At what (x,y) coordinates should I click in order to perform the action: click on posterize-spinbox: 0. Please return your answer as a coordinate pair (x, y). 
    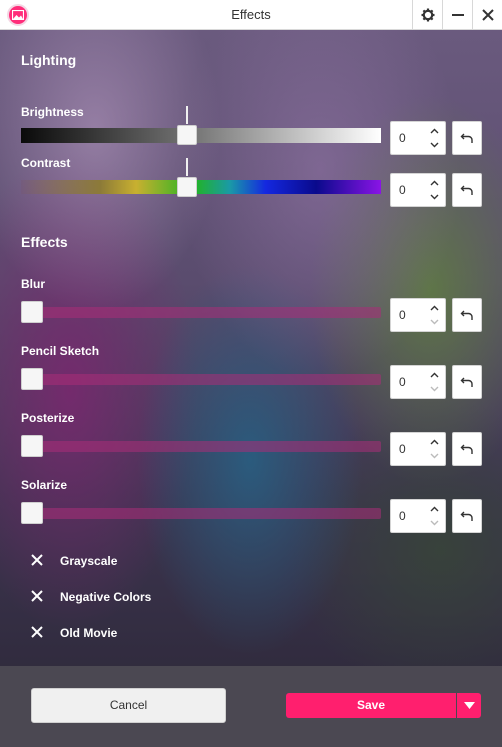
    Looking at the image, I should click on (418, 449).